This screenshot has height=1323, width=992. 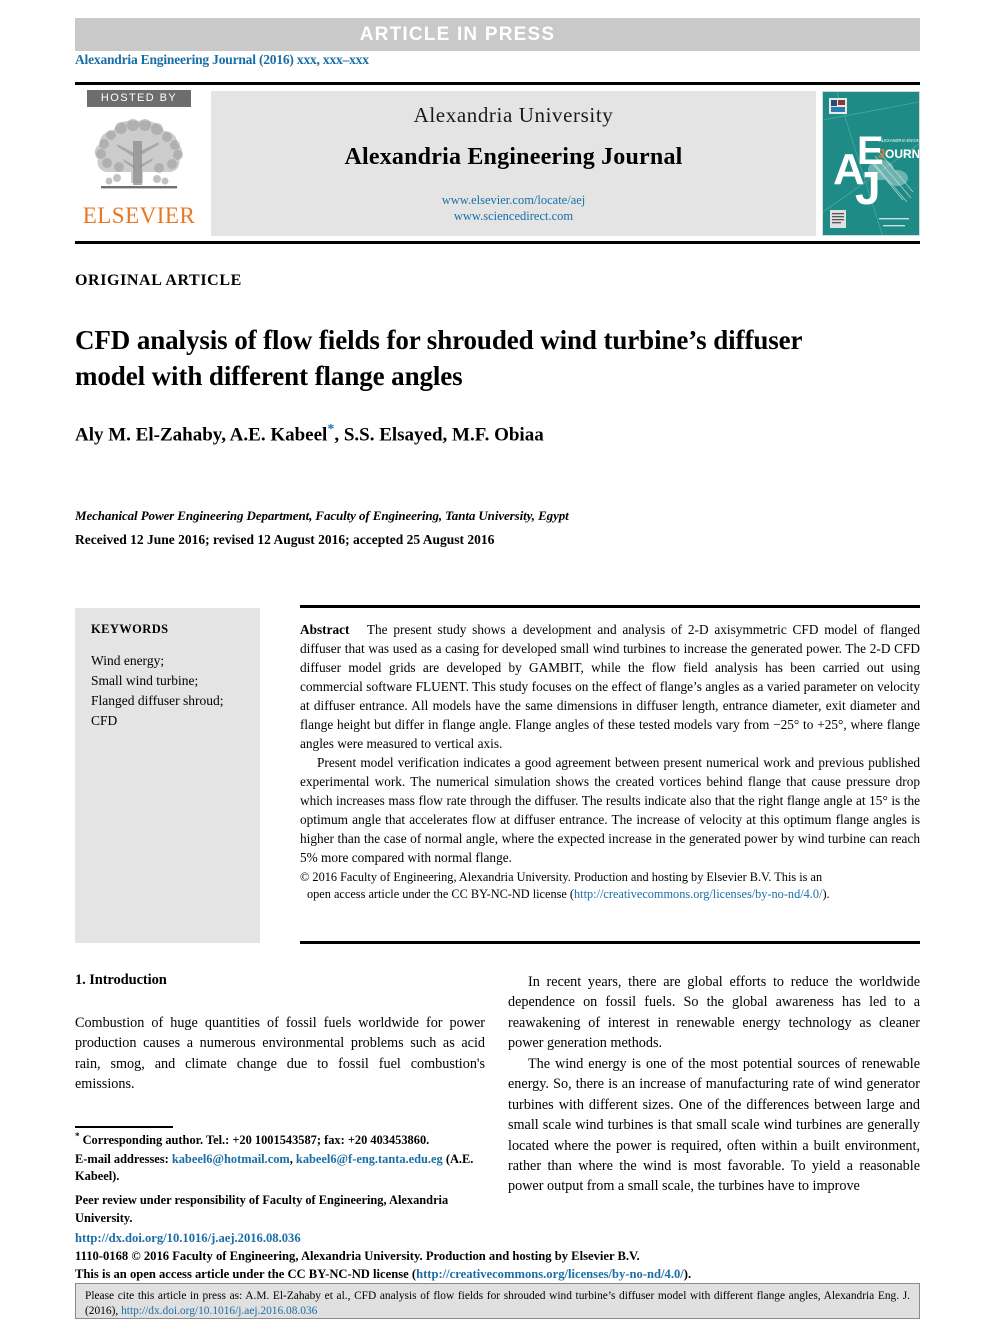 What do you see at coordinates (130, 629) in the screenshot?
I see `keywords-heading: KEYWORDS` at bounding box center [130, 629].